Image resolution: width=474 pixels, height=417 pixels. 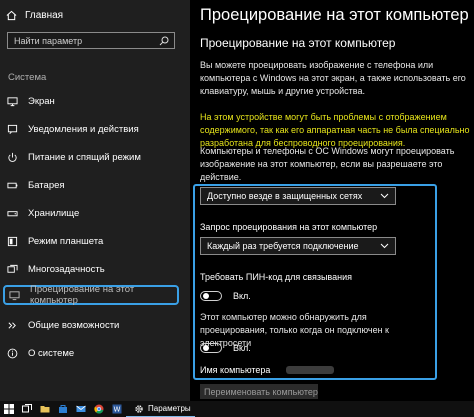 I want to click on section-heading: Проецирование на этот компьютер, so click(x=298, y=43).